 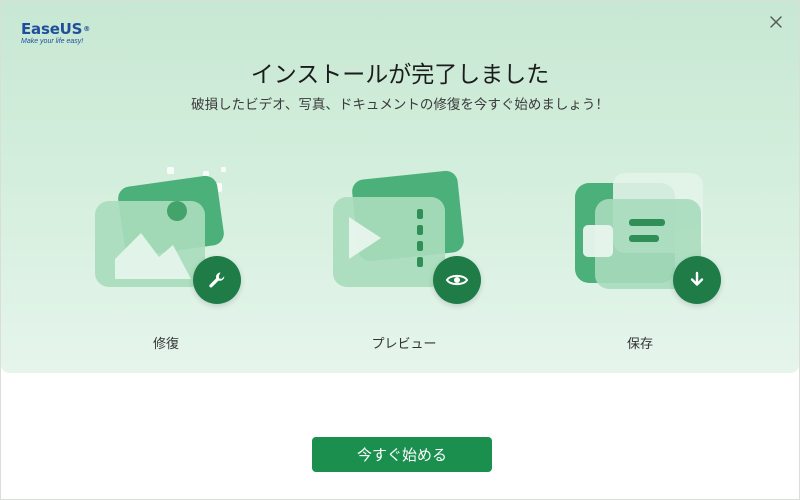 I want to click on wrench-icon, so click(x=217, y=280).